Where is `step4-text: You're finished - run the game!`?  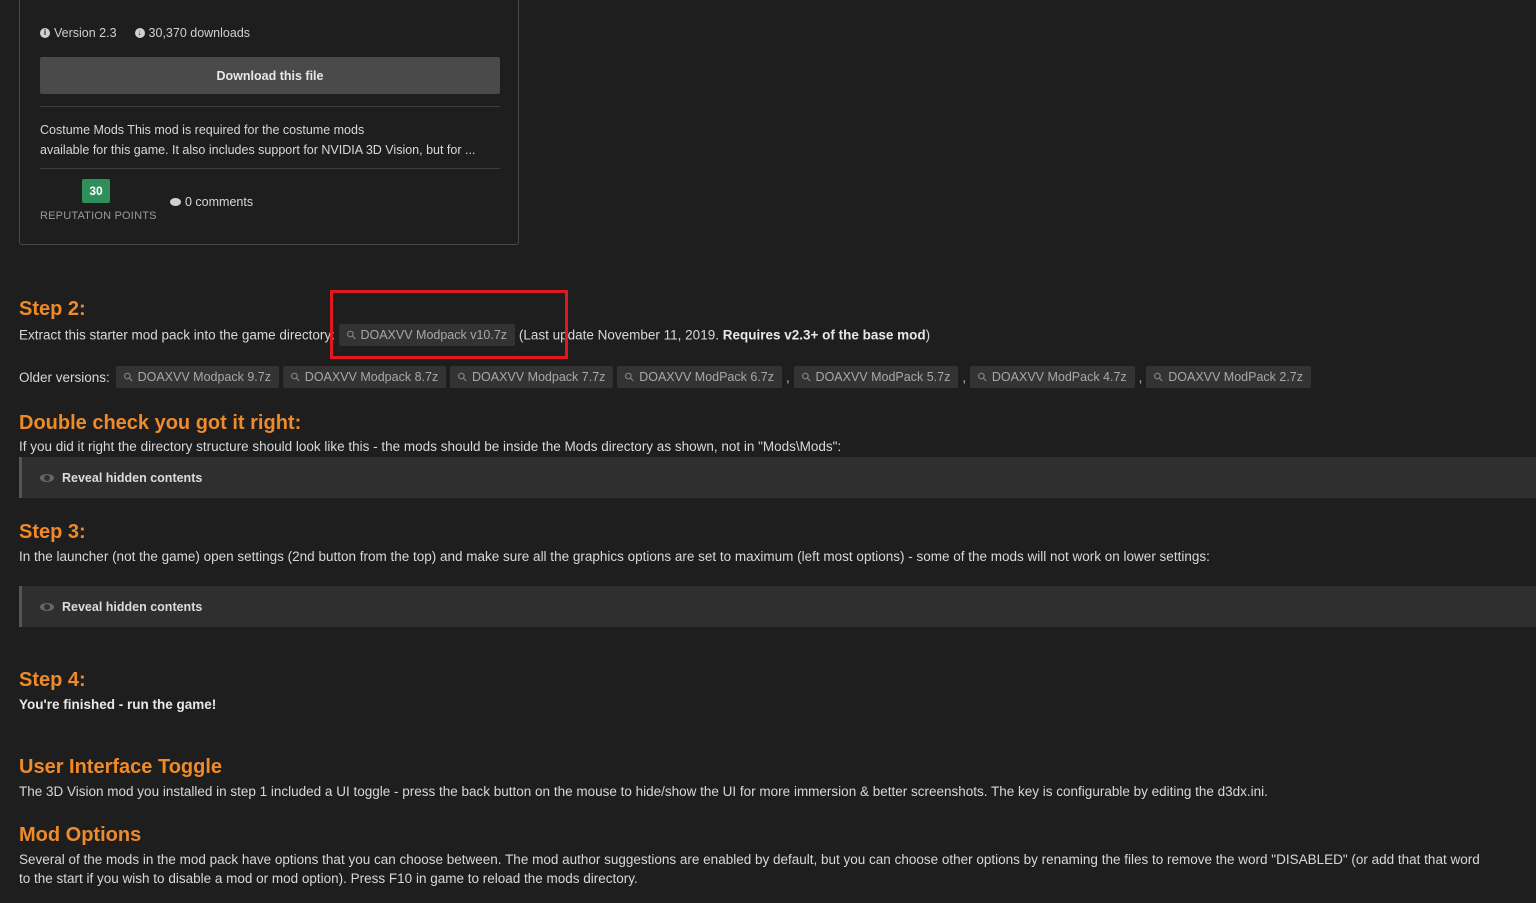 step4-text: You're finished - run the game! is located at coordinates (118, 704).